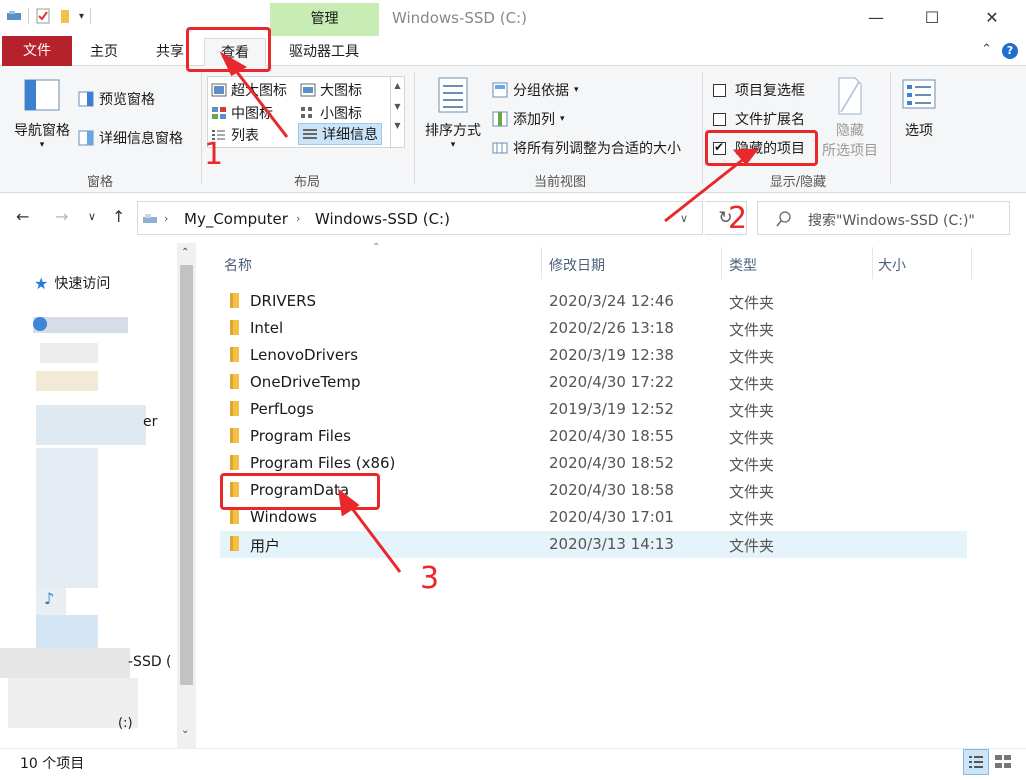 The image size is (1026, 780). I want to click on layout-group-label: 布局, so click(306, 182).